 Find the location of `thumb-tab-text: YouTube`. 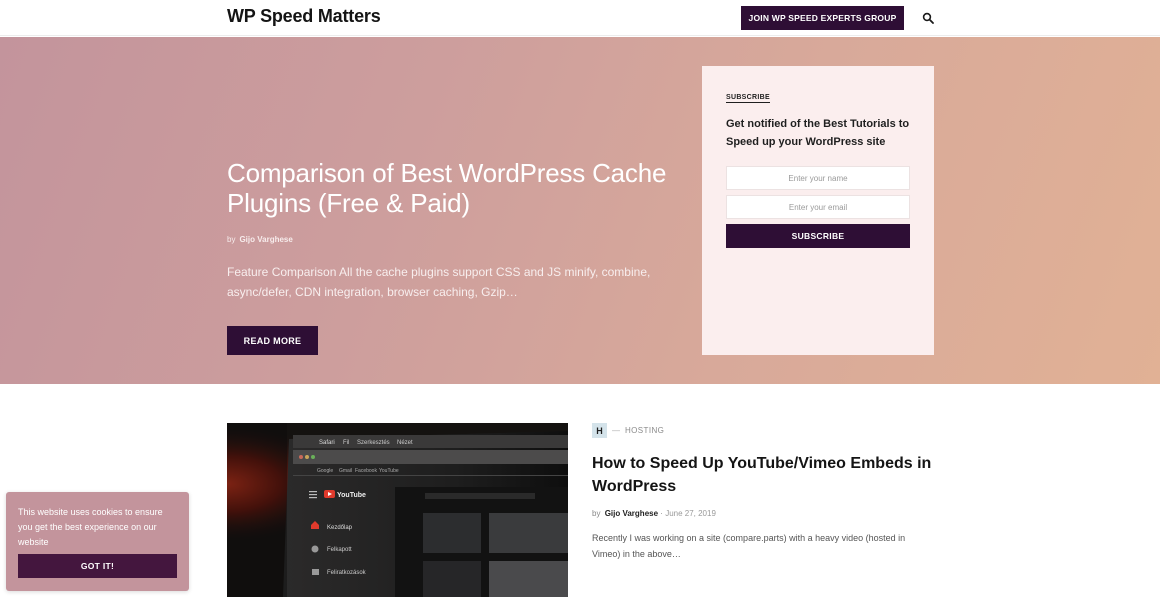

thumb-tab-text: YouTube is located at coordinates (389, 471).